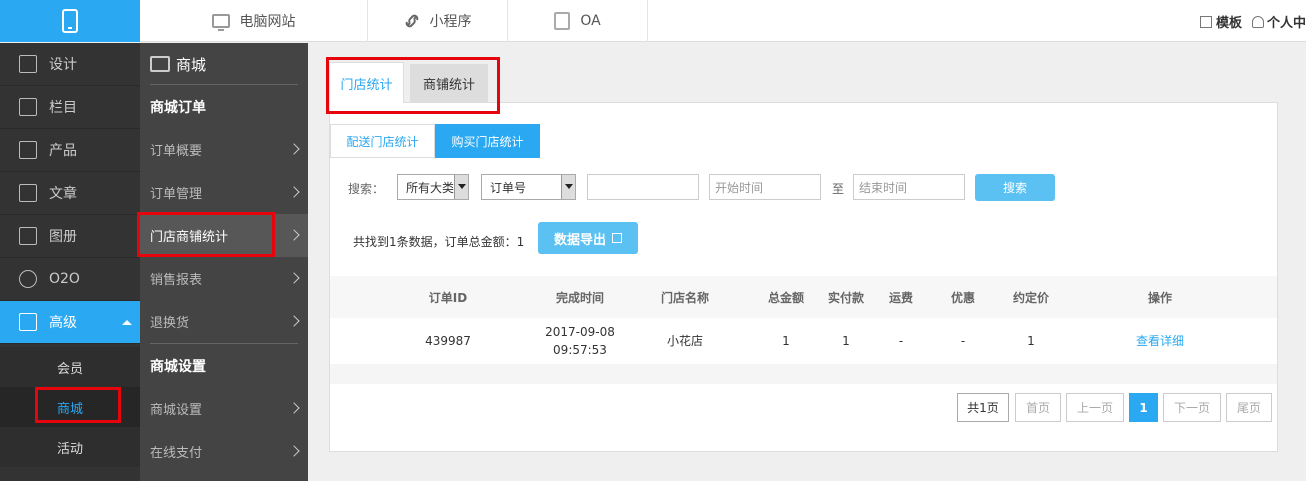 The width and height of the screenshot is (1306, 481). I want to click on user-center-link: 个人中, so click(1278, 21).